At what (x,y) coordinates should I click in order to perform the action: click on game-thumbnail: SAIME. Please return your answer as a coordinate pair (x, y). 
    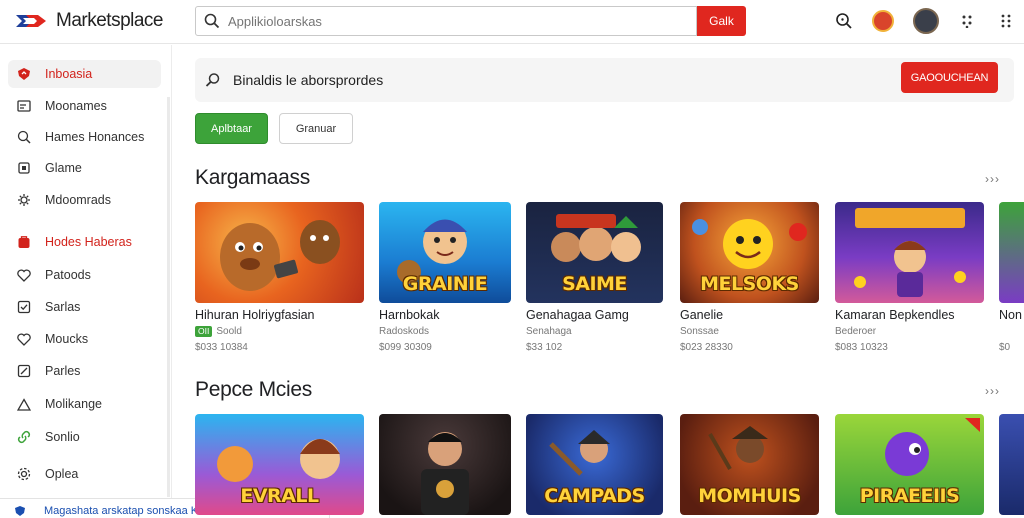
    Looking at the image, I should click on (594, 252).